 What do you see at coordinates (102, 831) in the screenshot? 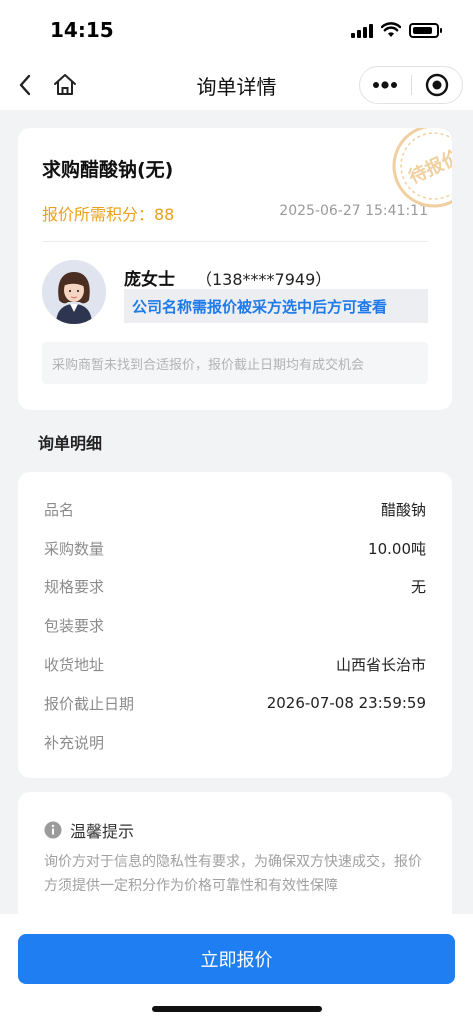
I see `warm-tip-title: 温馨提示` at bounding box center [102, 831].